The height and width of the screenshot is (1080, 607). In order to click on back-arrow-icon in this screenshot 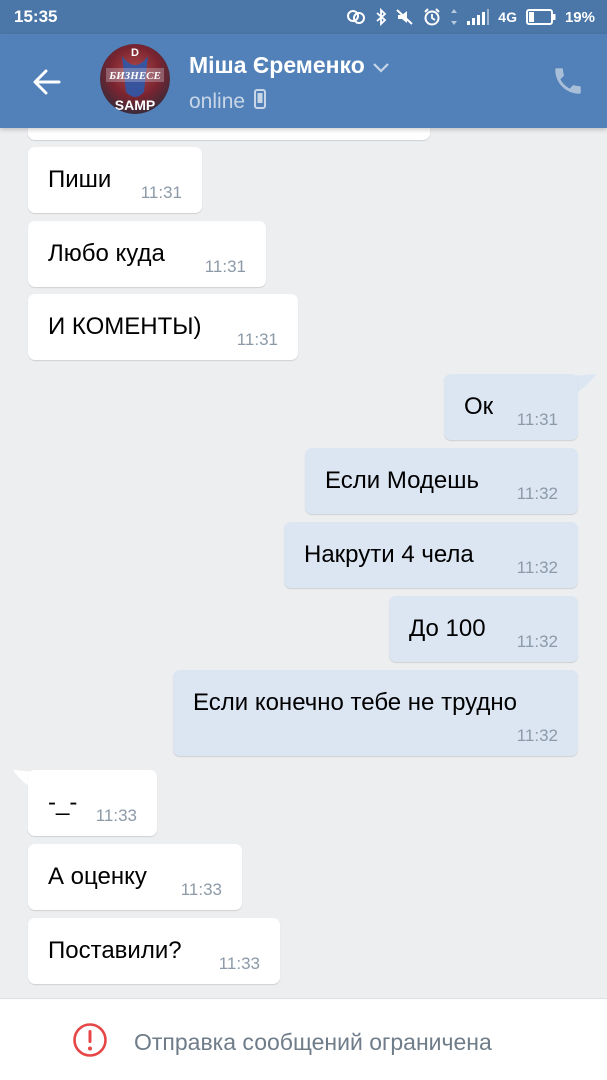, I will do `click(47, 82)`.